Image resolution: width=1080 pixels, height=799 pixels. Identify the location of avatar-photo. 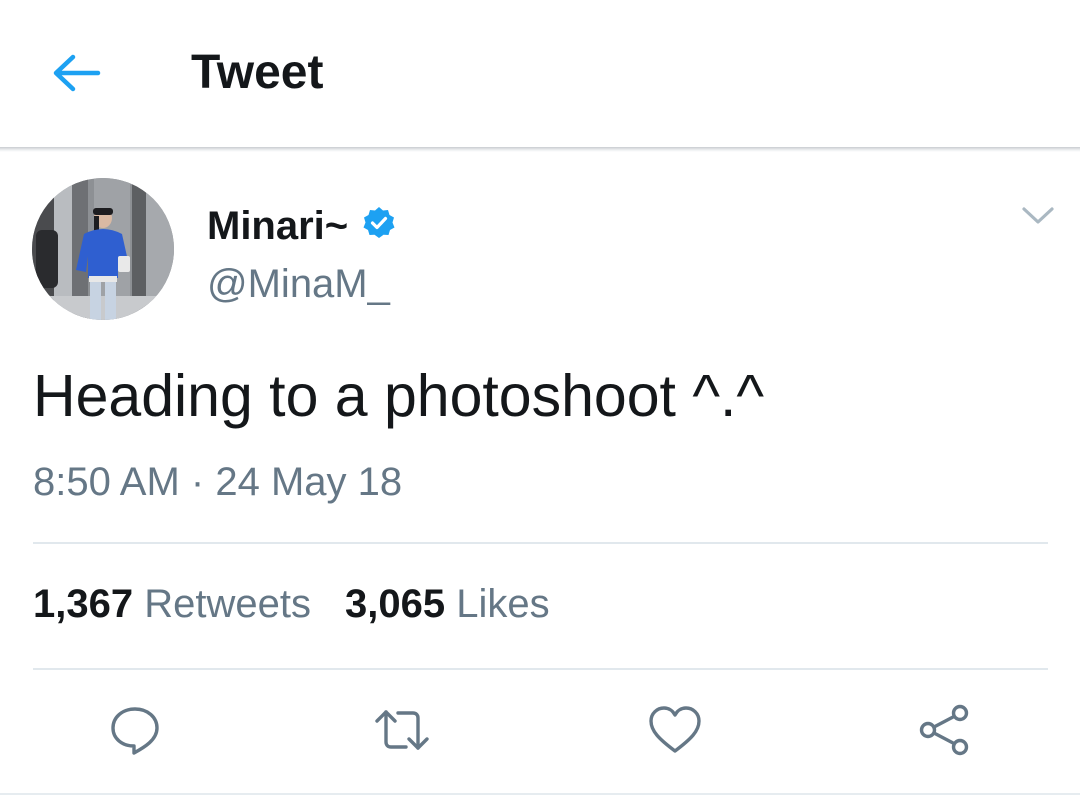
(103, 249).